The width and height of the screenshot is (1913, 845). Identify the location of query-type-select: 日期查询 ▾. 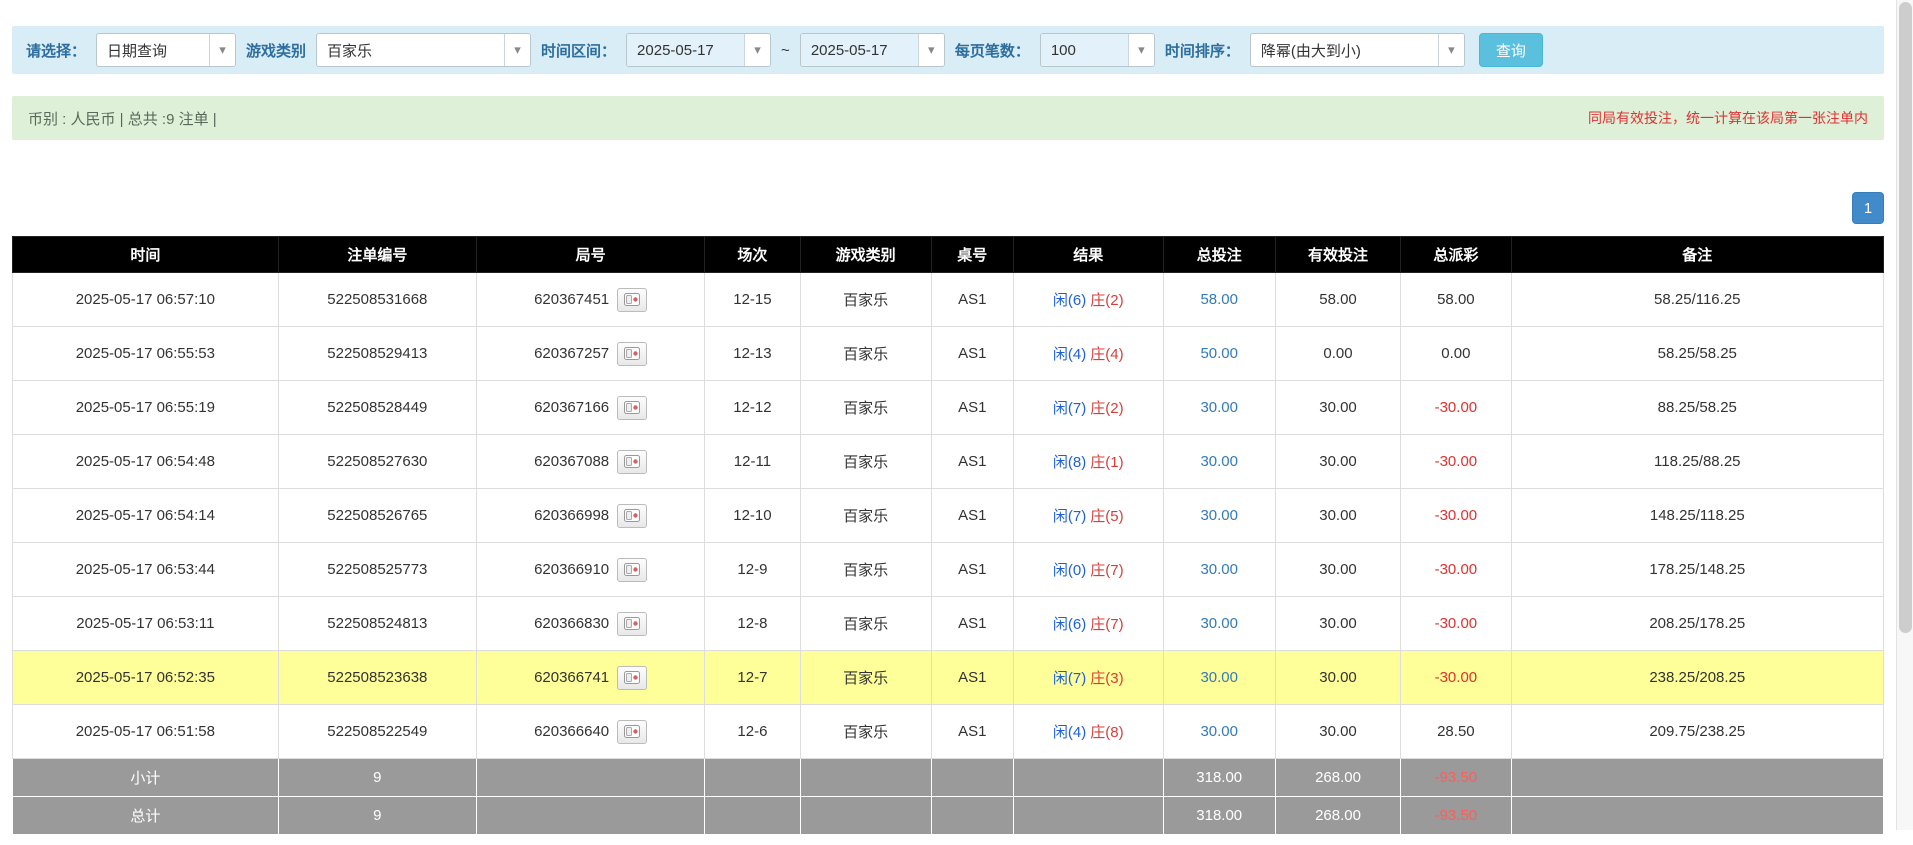
(166, 50).